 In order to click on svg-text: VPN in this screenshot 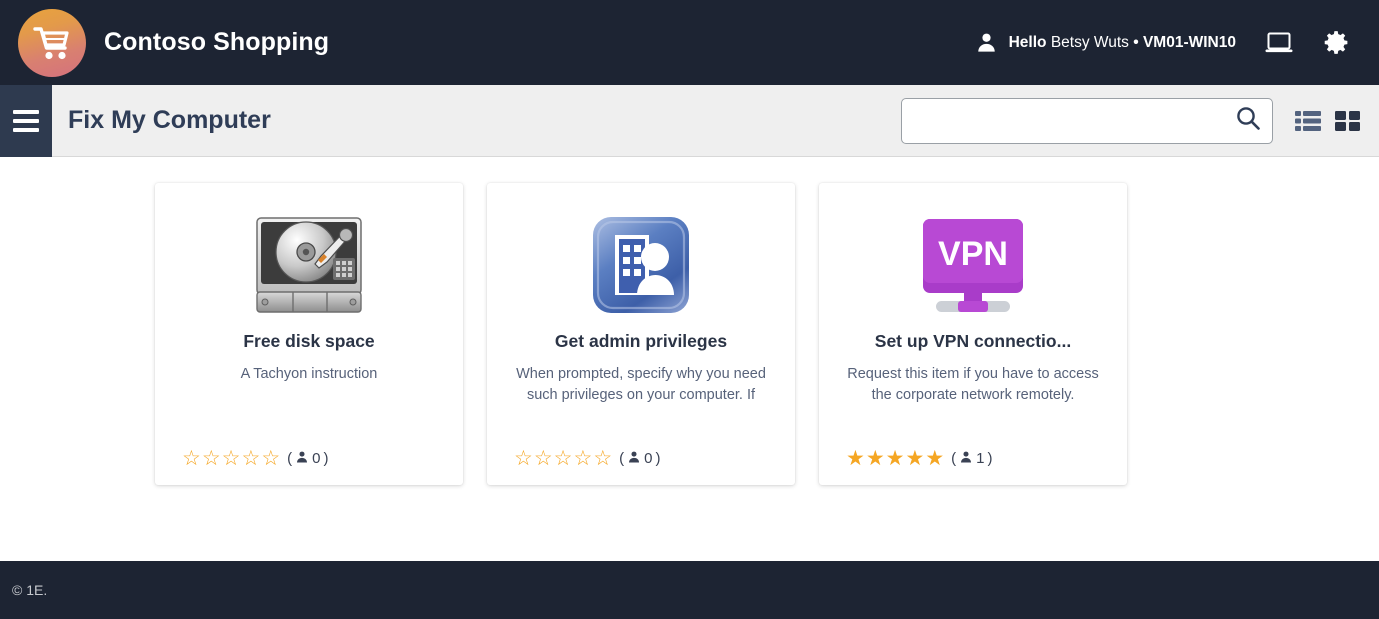, I will do `click(973, 254)`.